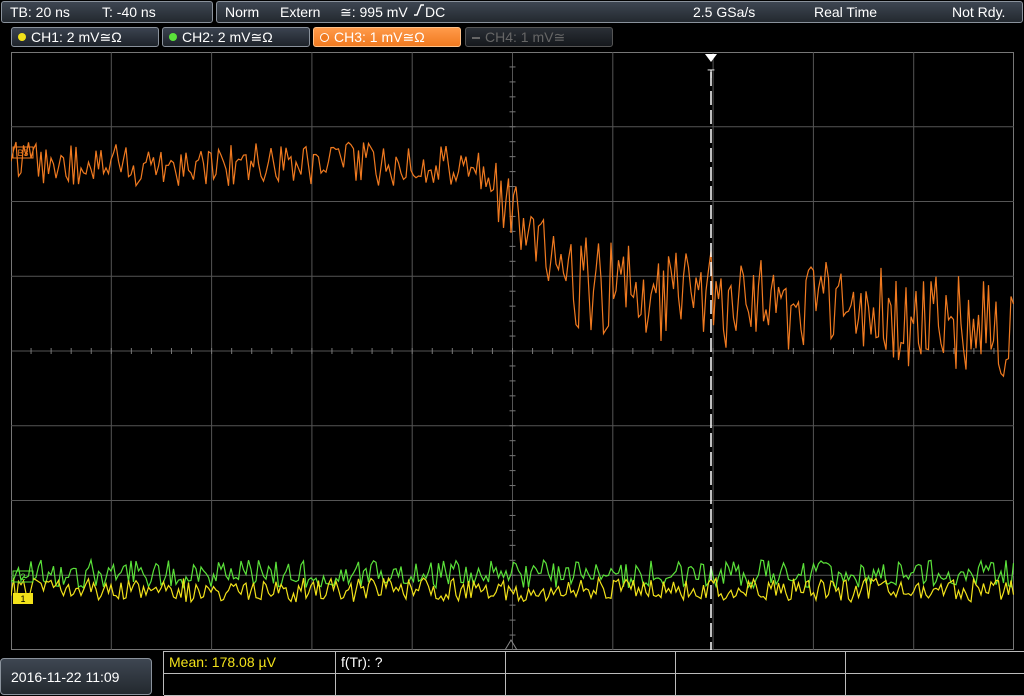  Describe the element at coordinates (222, 662) in the screenshot. I see `mean-label: Mean: 178.08 µV` at that location.